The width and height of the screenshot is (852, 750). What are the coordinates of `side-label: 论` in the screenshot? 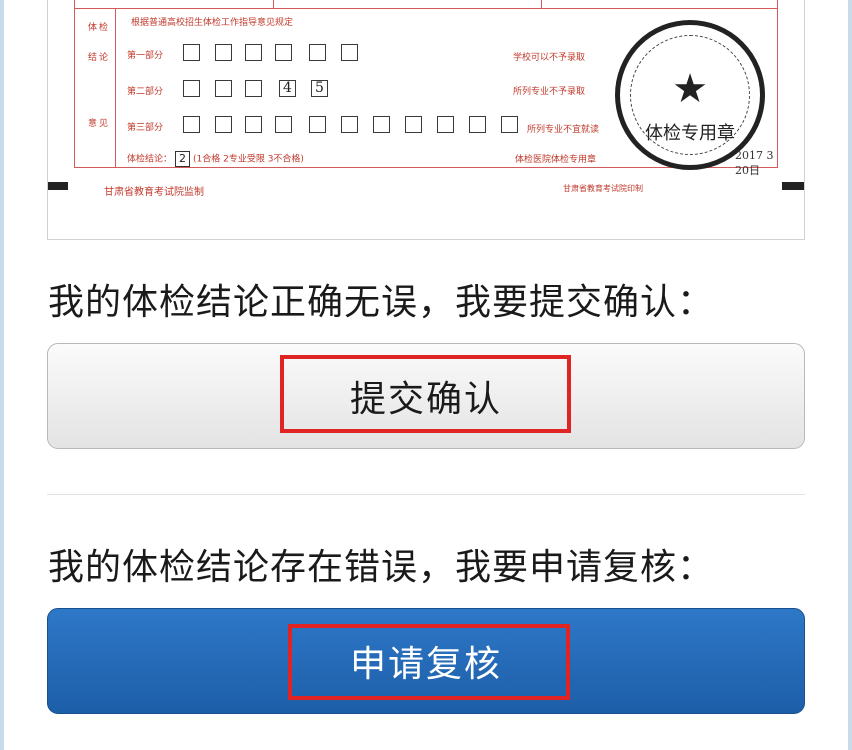 It's located at (104, 58).